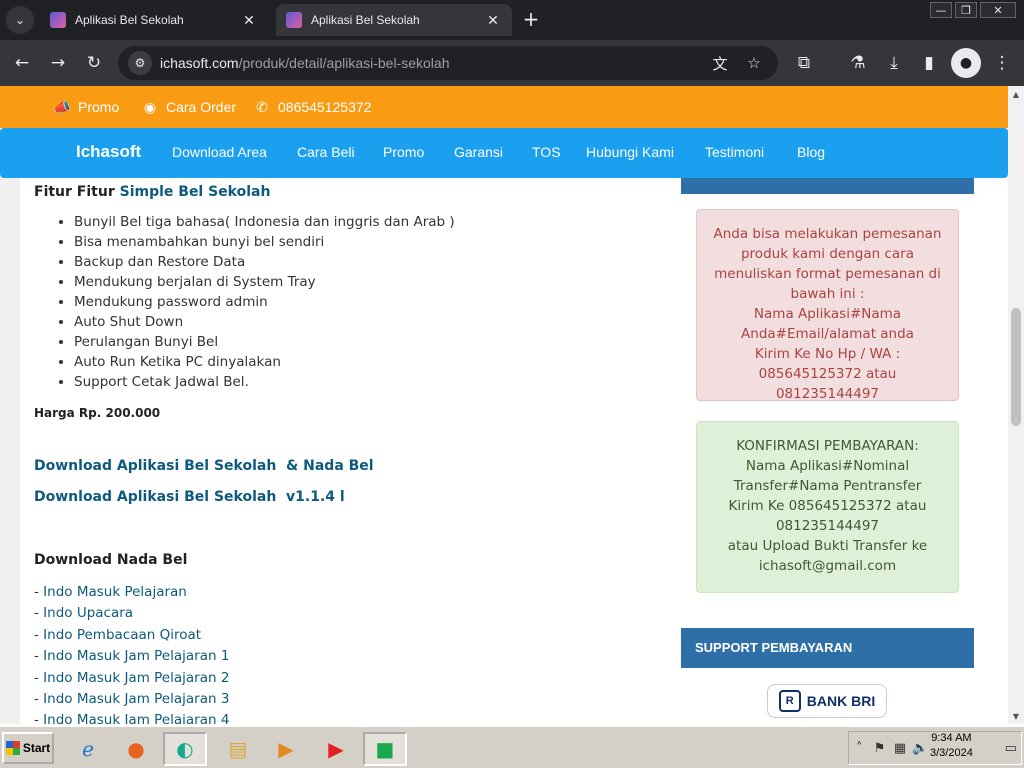 The height and width of the screenshot is (768, 1024). I want to click on download-icon: ⤓, so click(894, 63).